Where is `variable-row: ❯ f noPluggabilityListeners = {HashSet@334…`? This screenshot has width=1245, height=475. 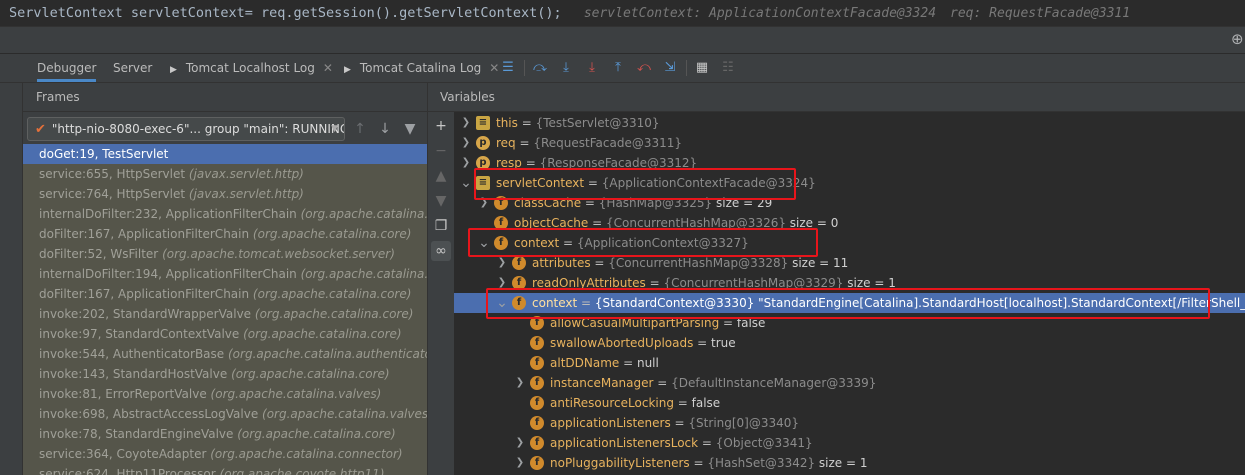
variable-row: ❯ f noPluggabilityListeners = {HashSet@334… is located at coordinates (849, 463).